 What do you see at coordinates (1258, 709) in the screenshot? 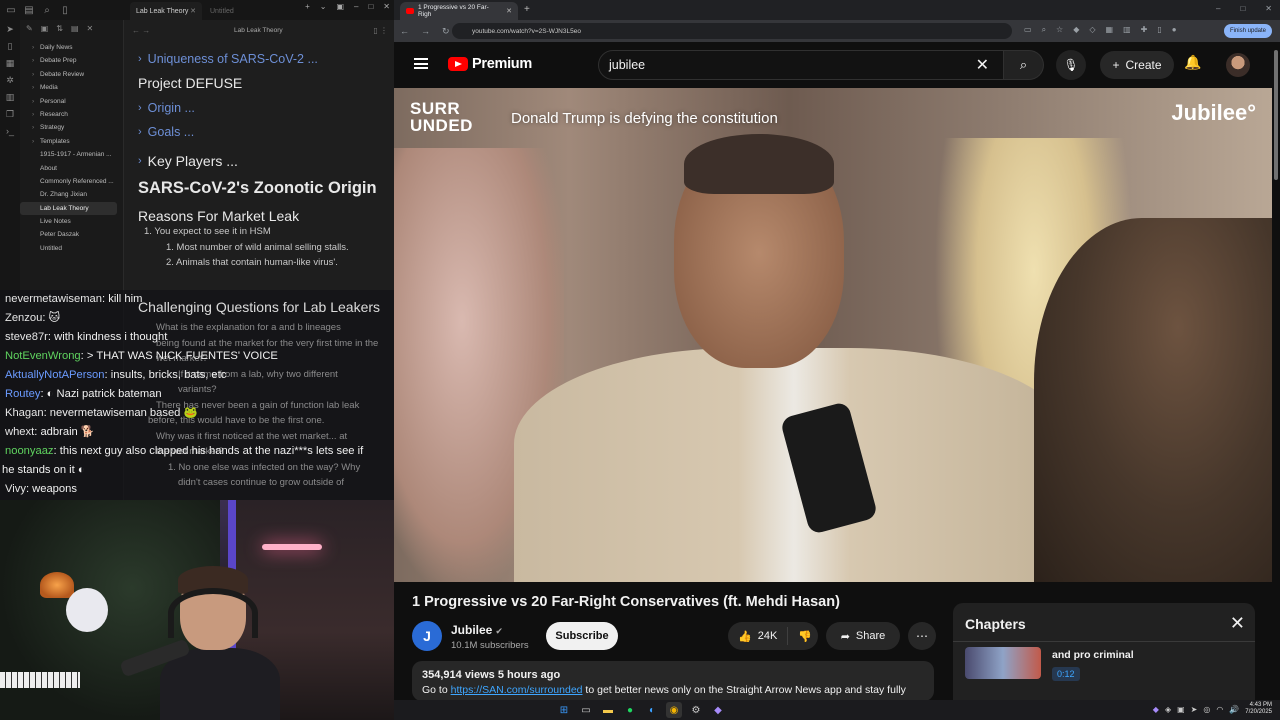
I see `clock: 4:43 PM 7/20/2025` at bounding box center [1258, 709].